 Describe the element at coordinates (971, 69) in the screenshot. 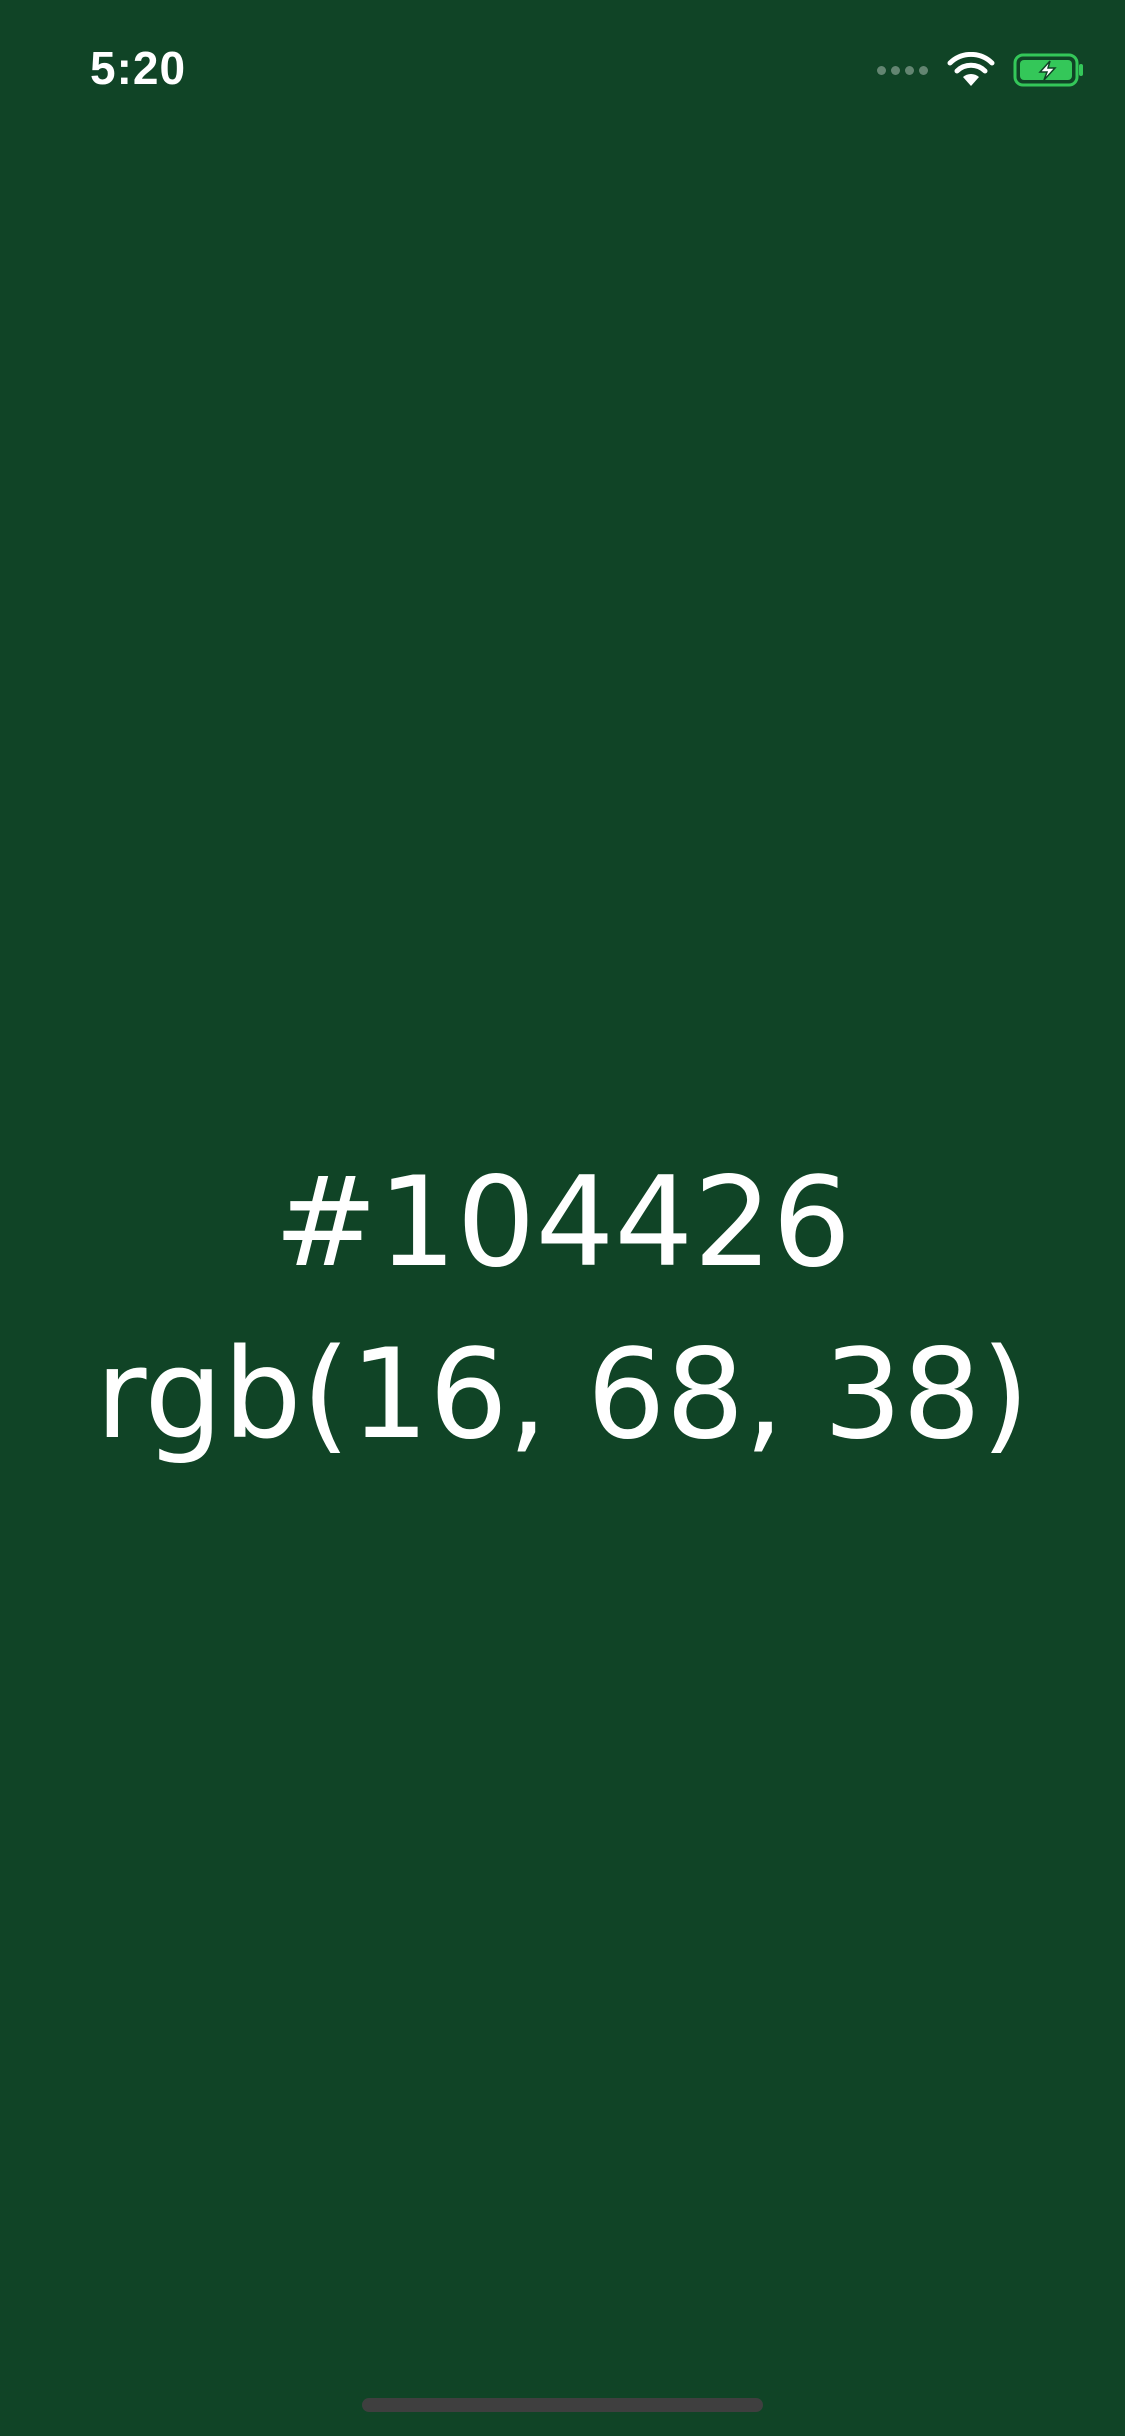

I see `wifi-icon` at that location.